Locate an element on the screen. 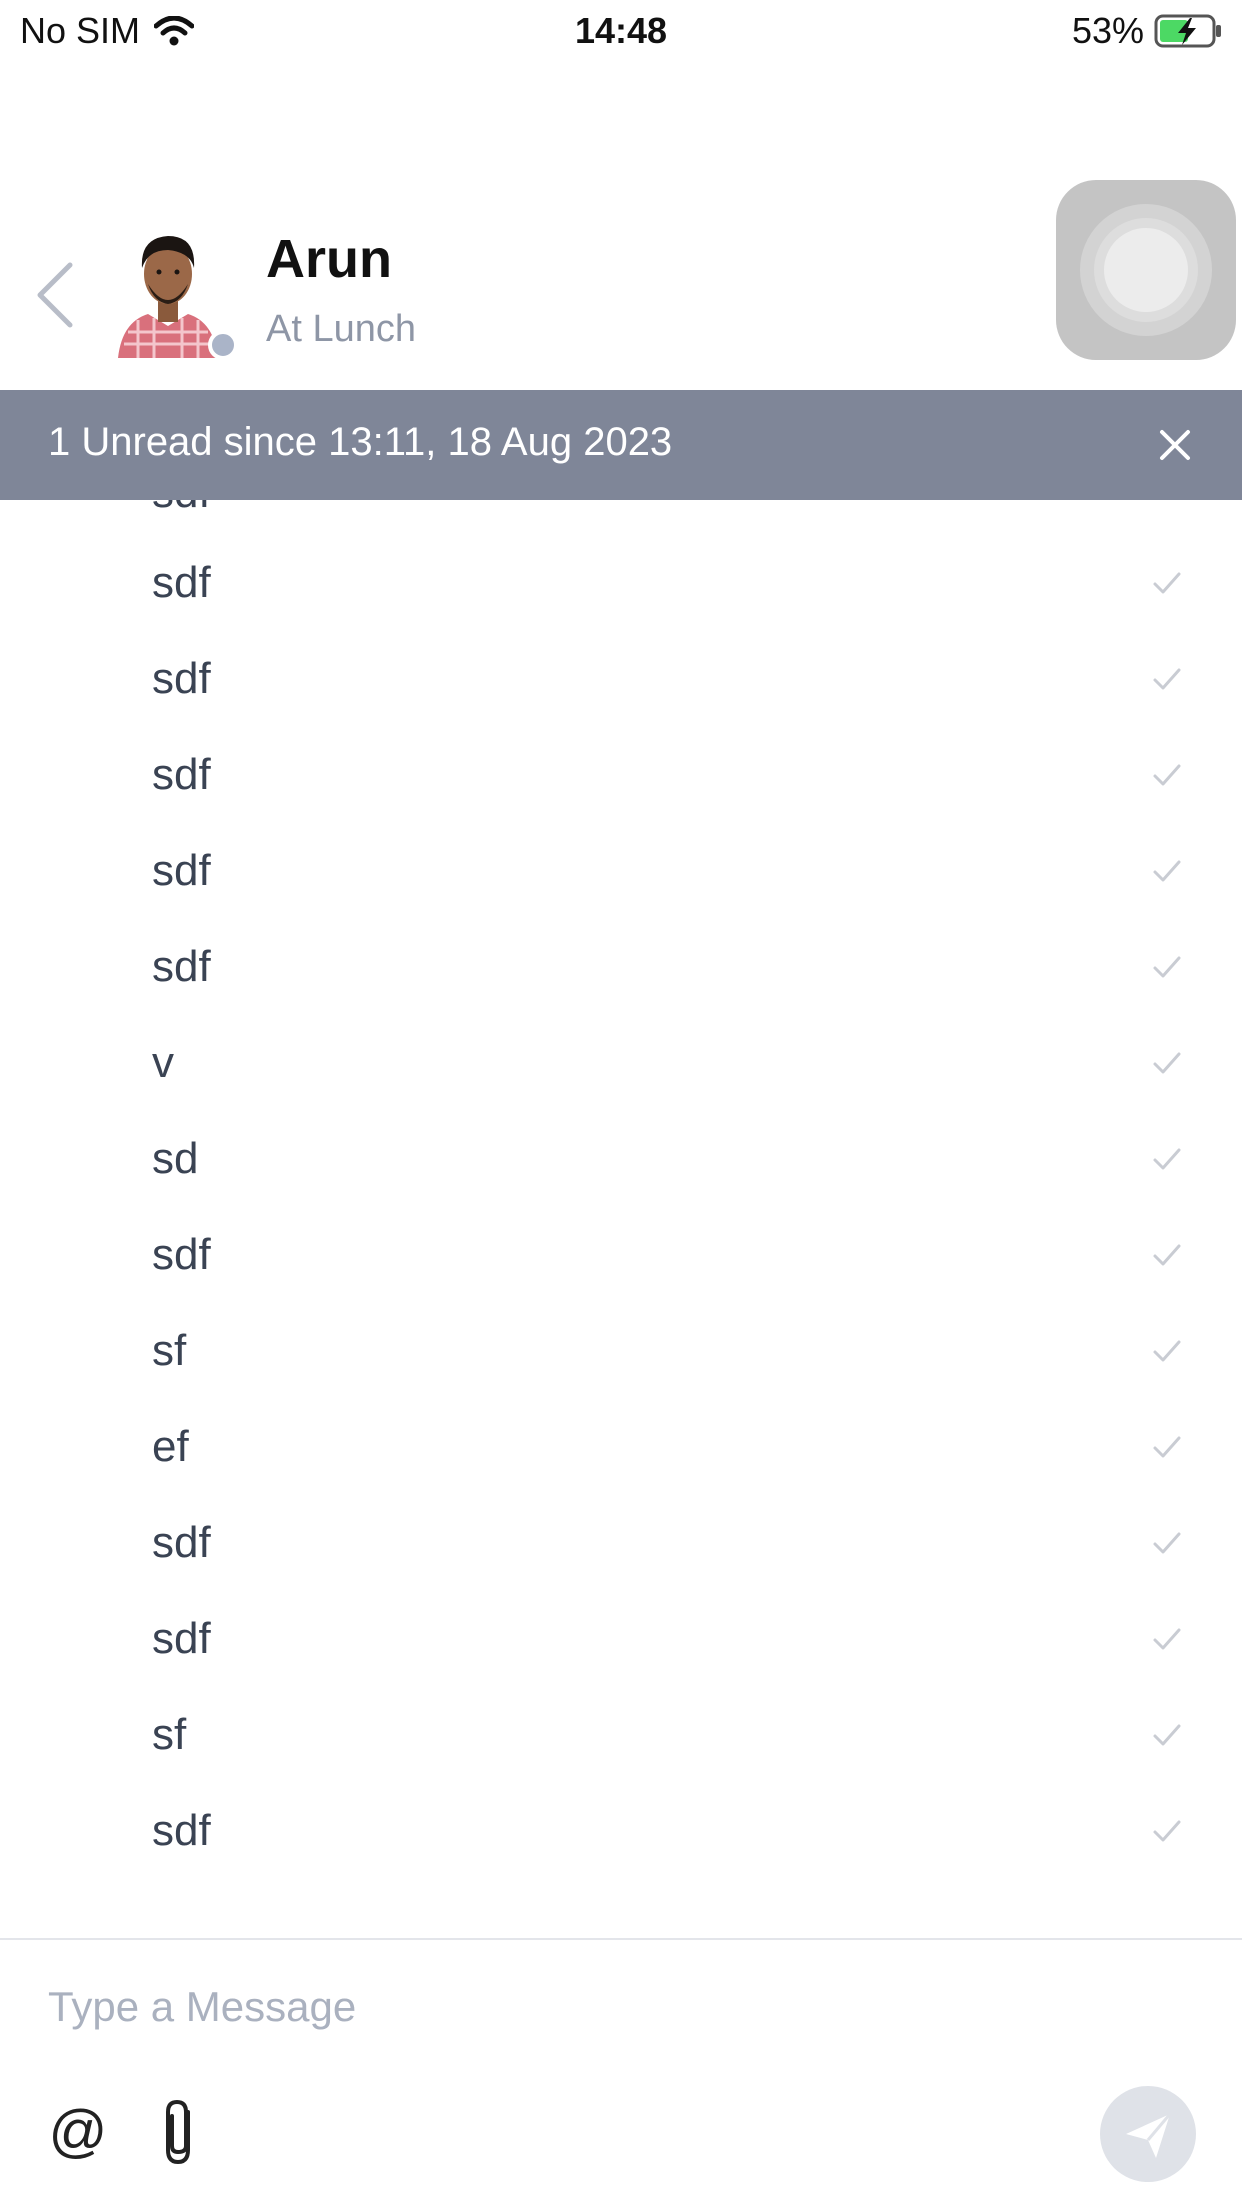 The image size is (1242, 2208). send-button is located at coordinates (1148, 2134).